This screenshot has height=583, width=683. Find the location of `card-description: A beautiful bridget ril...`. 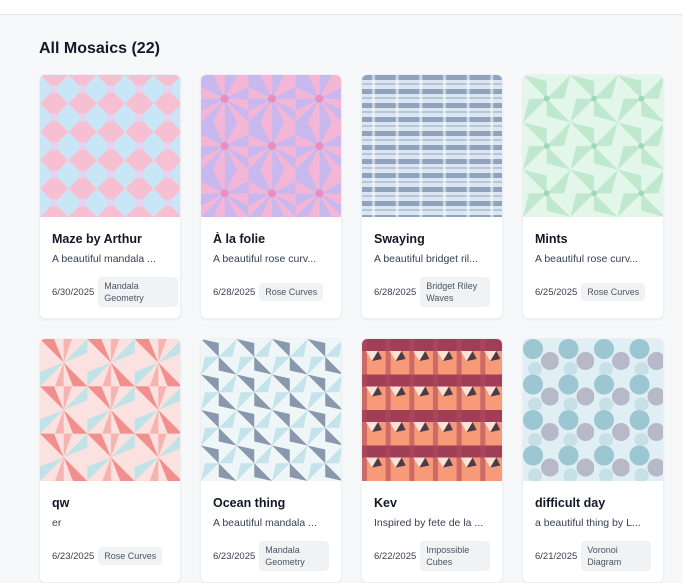

card-description: A beautiful bridget ril... is located at coordinates (426, 259).